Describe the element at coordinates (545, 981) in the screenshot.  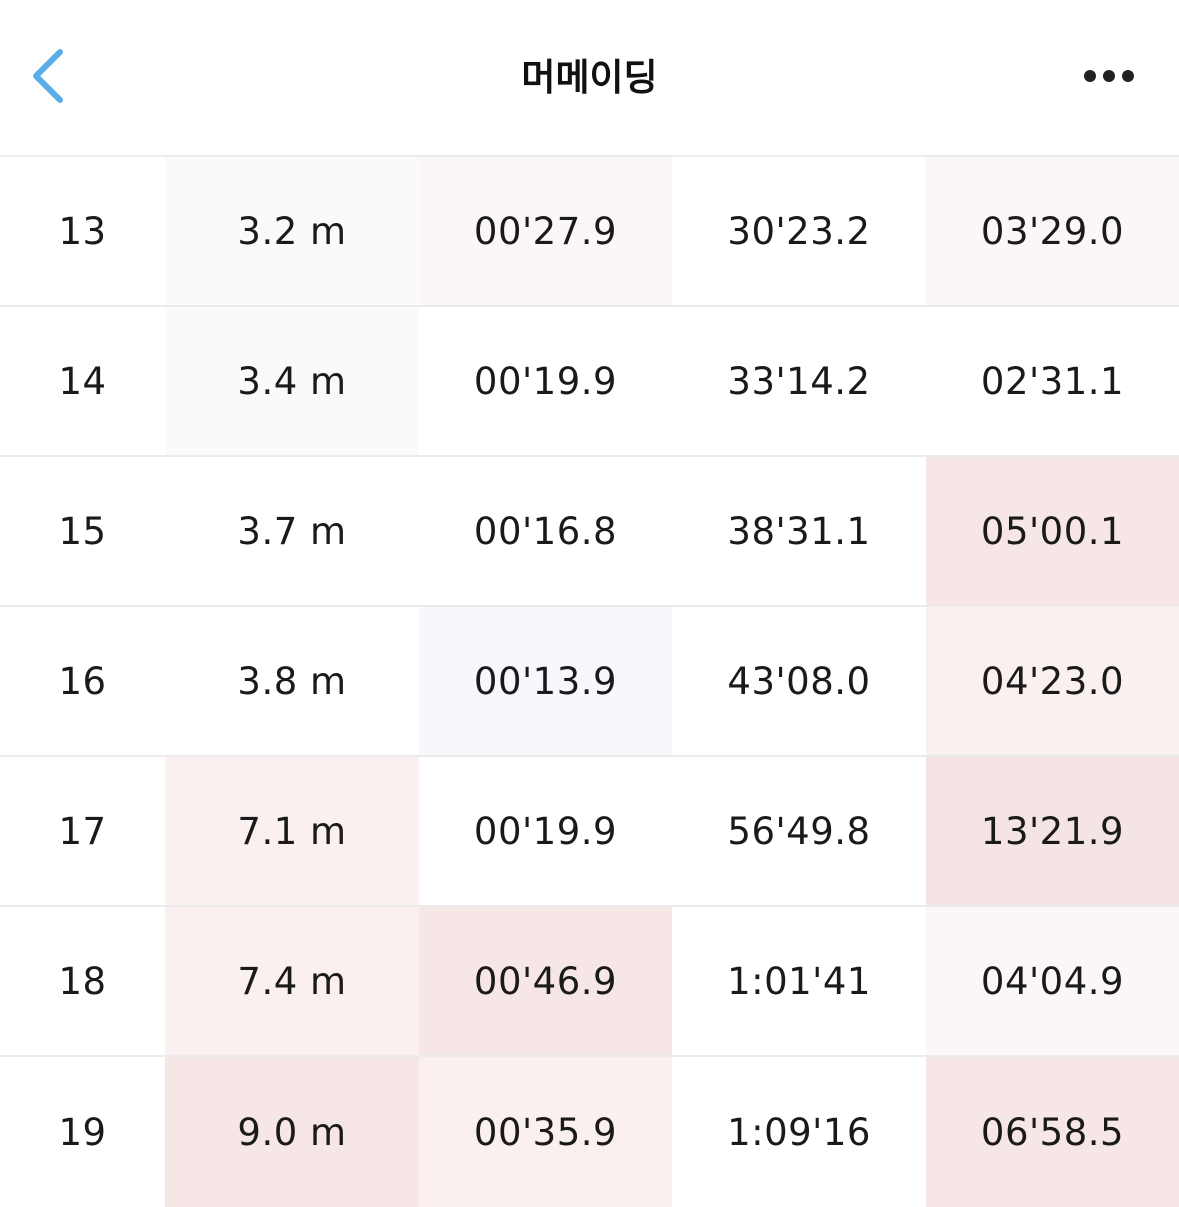
I see `split-cell: 00'46.9` at that location.